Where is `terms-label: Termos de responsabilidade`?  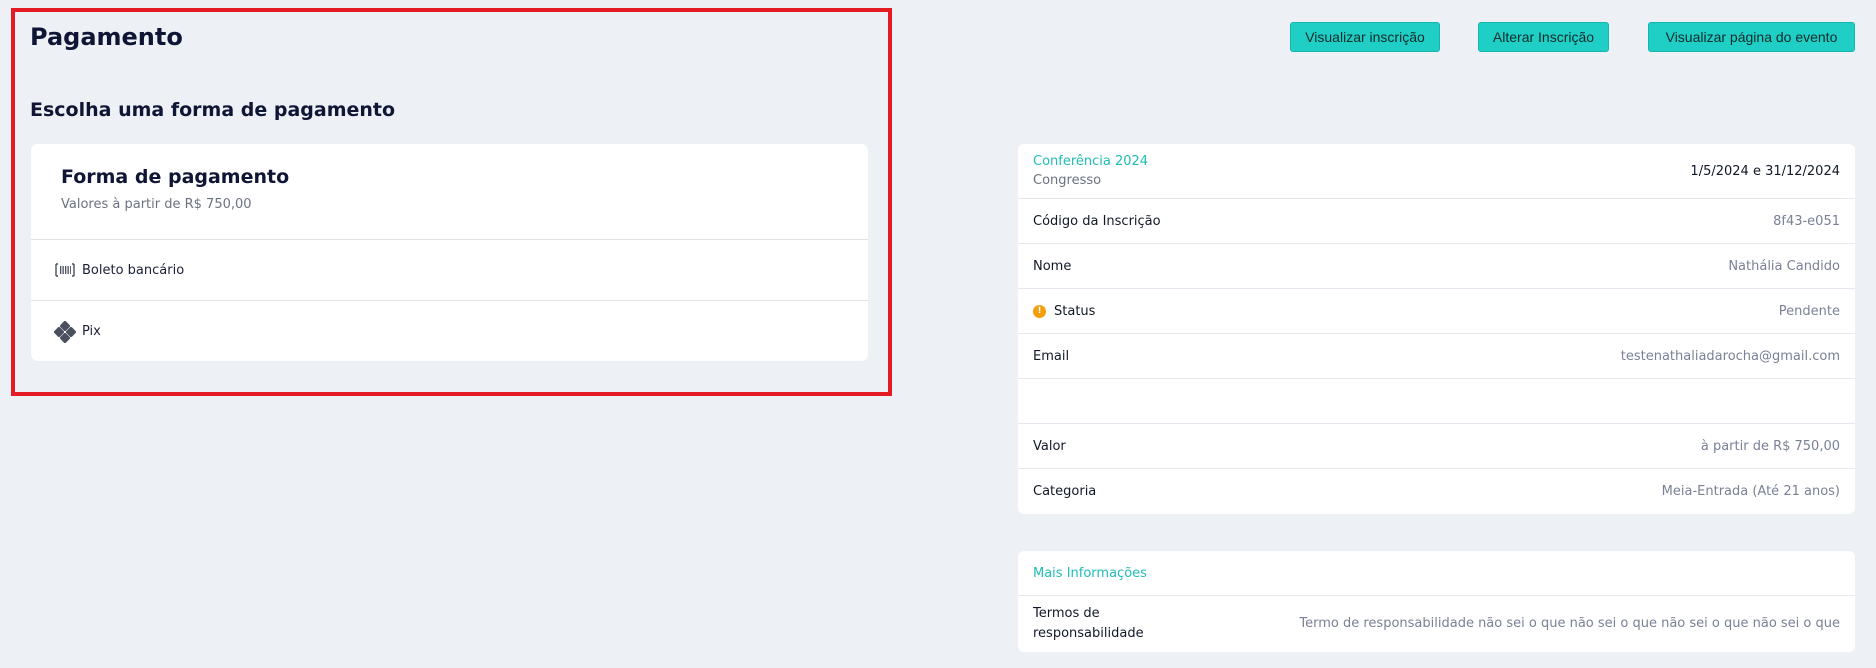 terms-label: Termos de responsabilidade is located at coordinates (1088, 623).